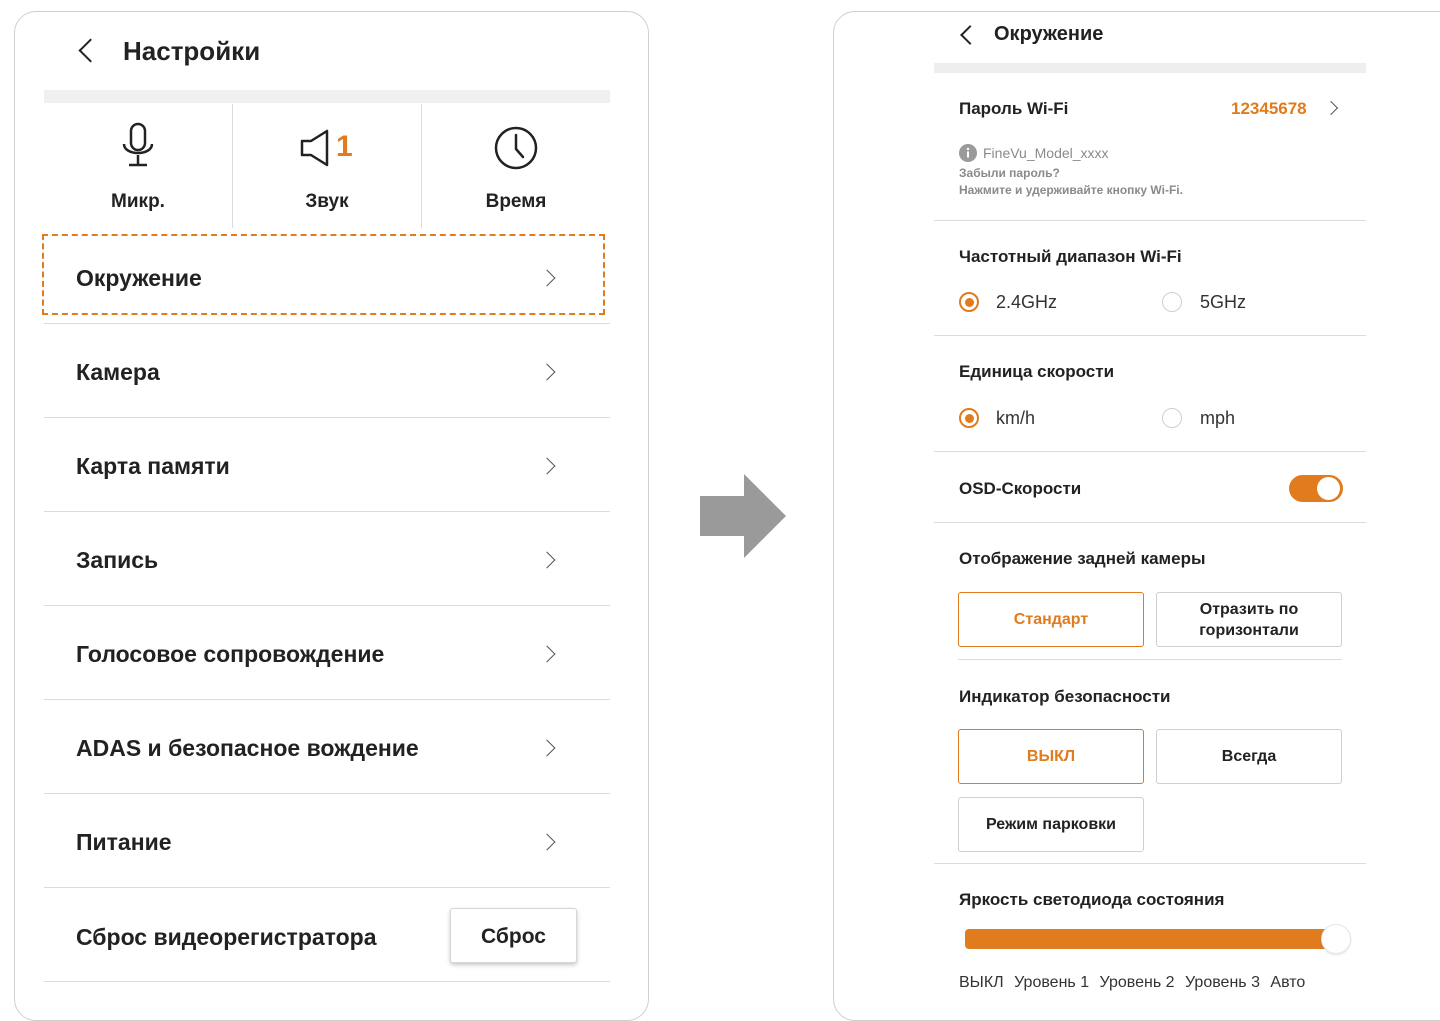 This screenshot has height=1021, width=1440. I want to click on quick-item-label: Время, so click(516, 201).